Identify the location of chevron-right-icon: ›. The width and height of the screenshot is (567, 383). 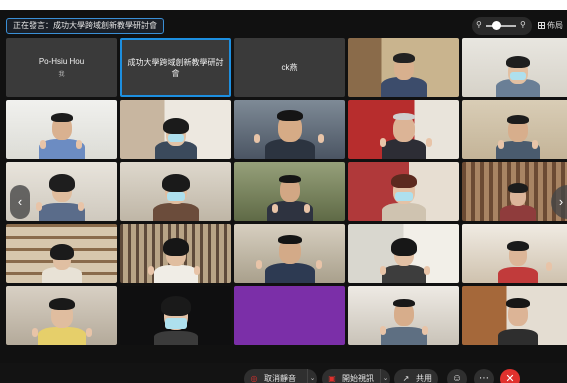
(561, 201).